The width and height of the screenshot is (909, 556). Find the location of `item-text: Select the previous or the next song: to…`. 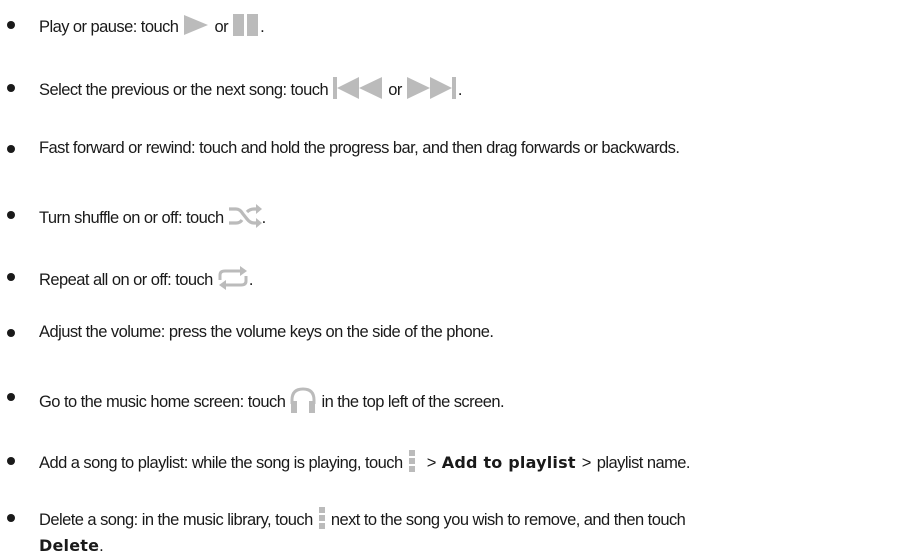

item-text: Select the previous or the next song: to… is located at coordinates (184, 89).